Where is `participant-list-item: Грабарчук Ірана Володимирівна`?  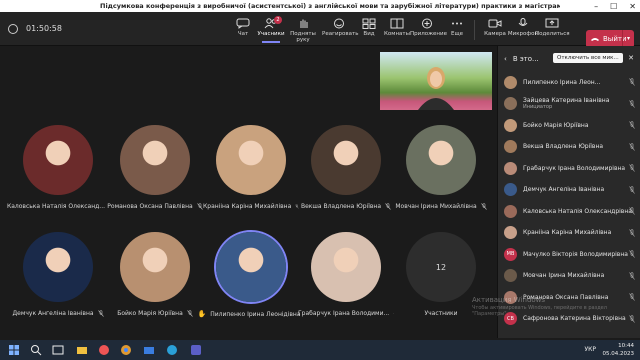
participant-list-item: Грабарчук Ірана Володимирівна is located at coordinates (569, 168).